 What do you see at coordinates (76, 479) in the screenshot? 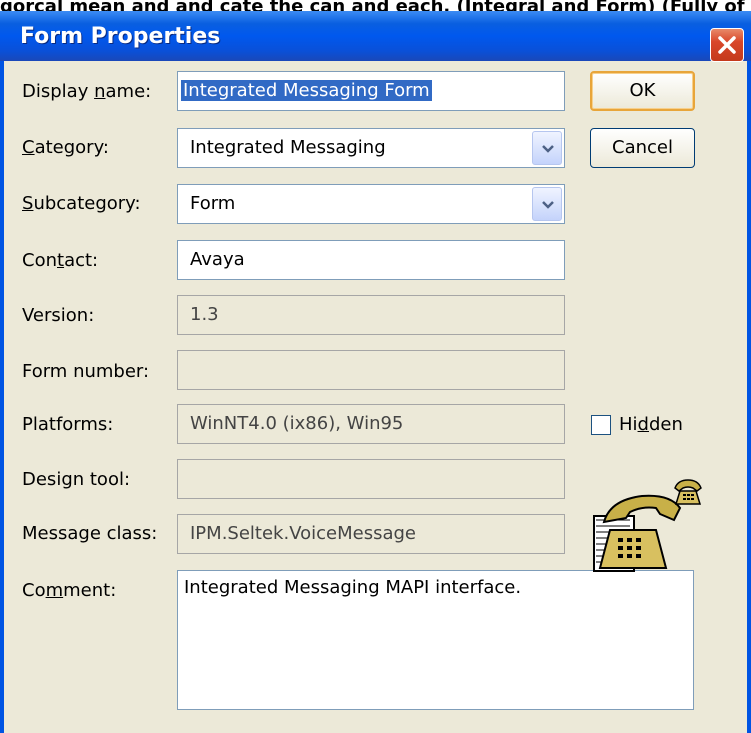
I see `design-tool-label: Design tool:` at bounding box center [76, 479].